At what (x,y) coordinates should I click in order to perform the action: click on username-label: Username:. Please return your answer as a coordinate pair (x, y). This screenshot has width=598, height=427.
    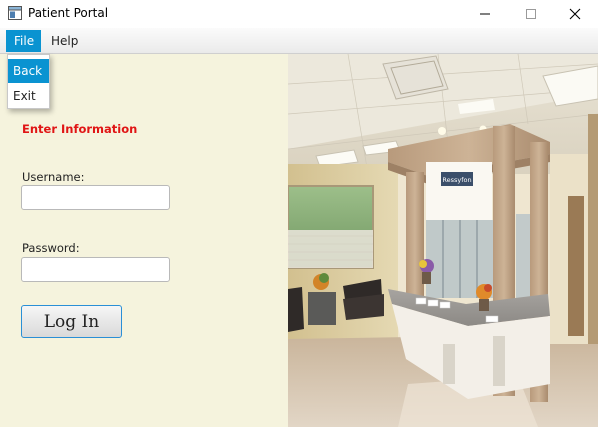
    Looking at the image, I should click on (53, 177).